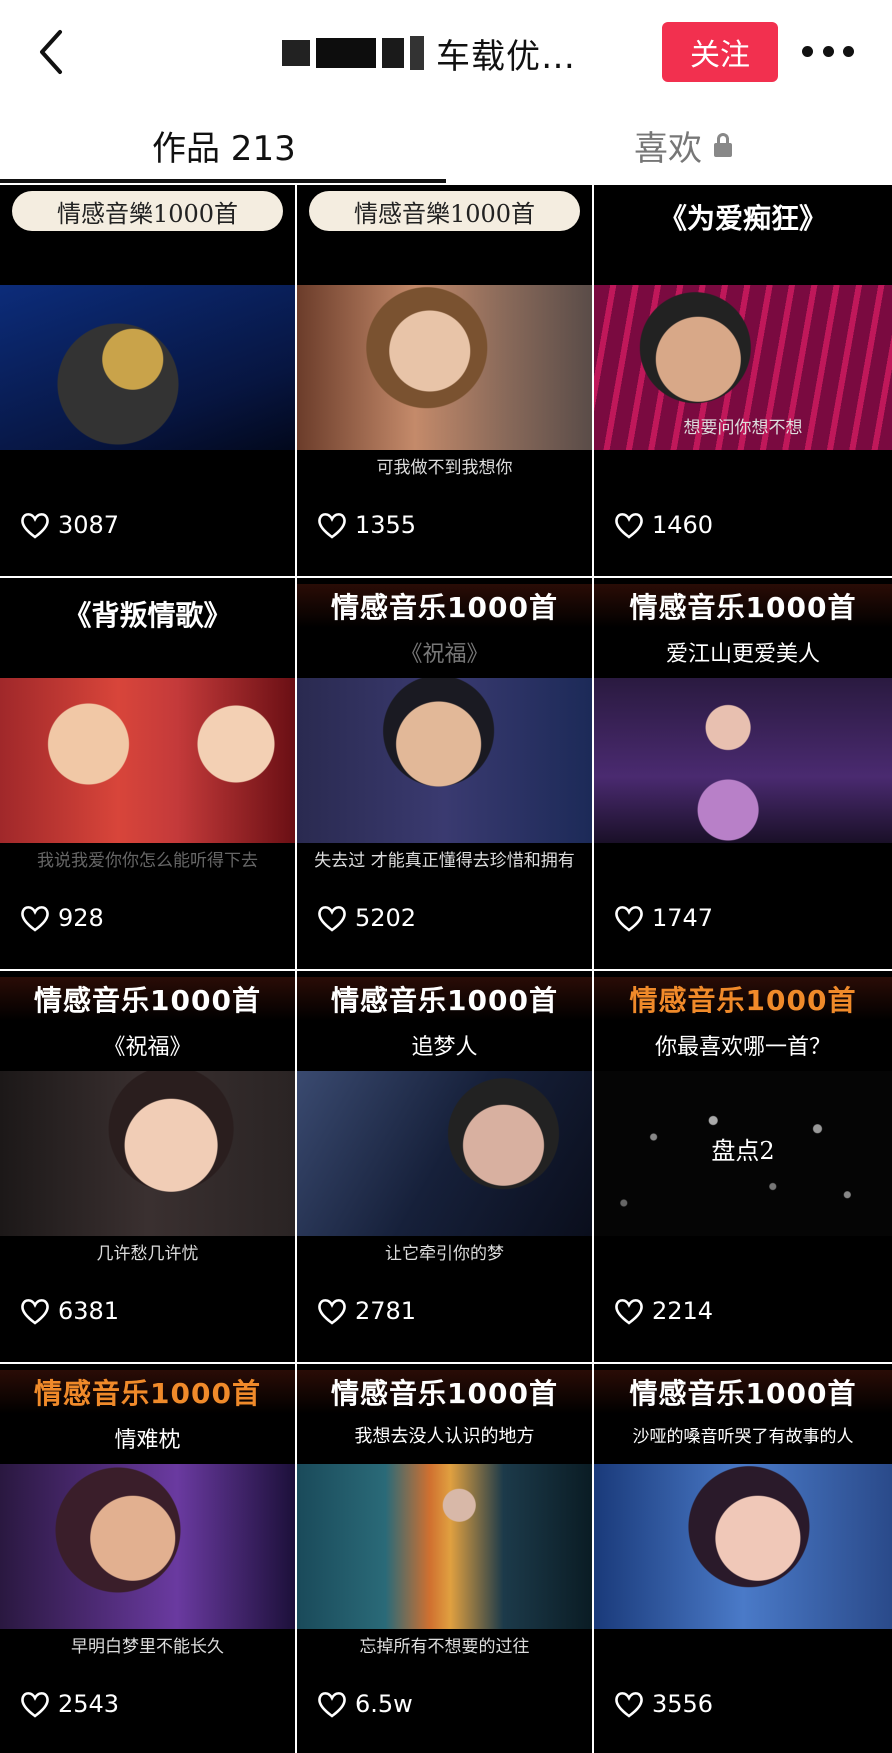  I want to click on video-thumbnail: 情感音乐1000首 我想去没人认识的地方 忘掉所有不想要的过往 6.5w, so click(445, 1558).